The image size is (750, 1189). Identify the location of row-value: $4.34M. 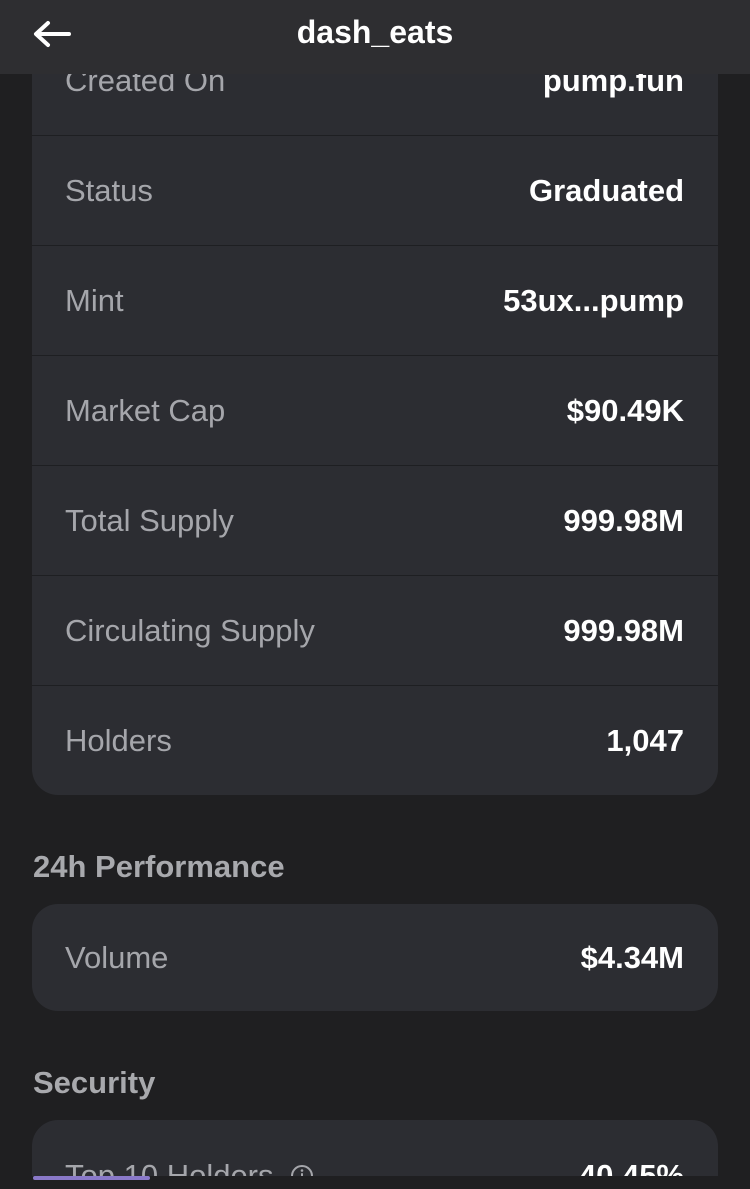
(632, 957).